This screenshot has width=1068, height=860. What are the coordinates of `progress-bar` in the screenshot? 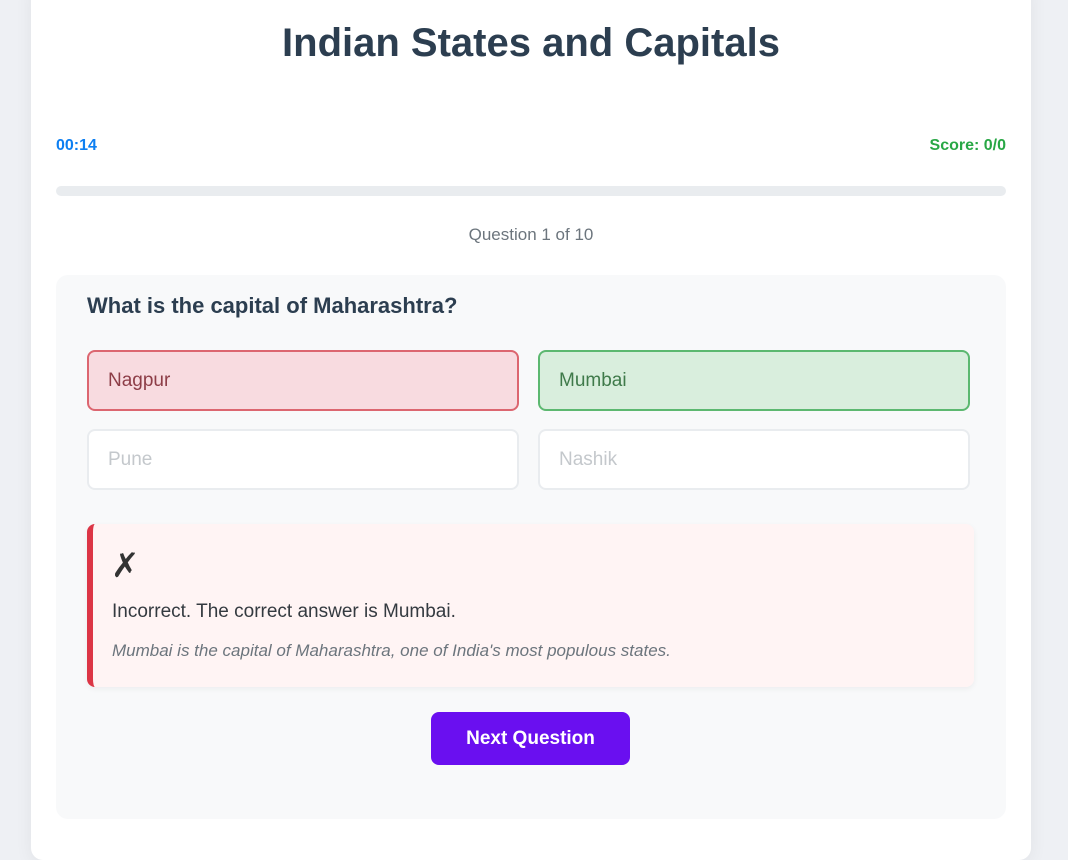 It's located at (531, 191).